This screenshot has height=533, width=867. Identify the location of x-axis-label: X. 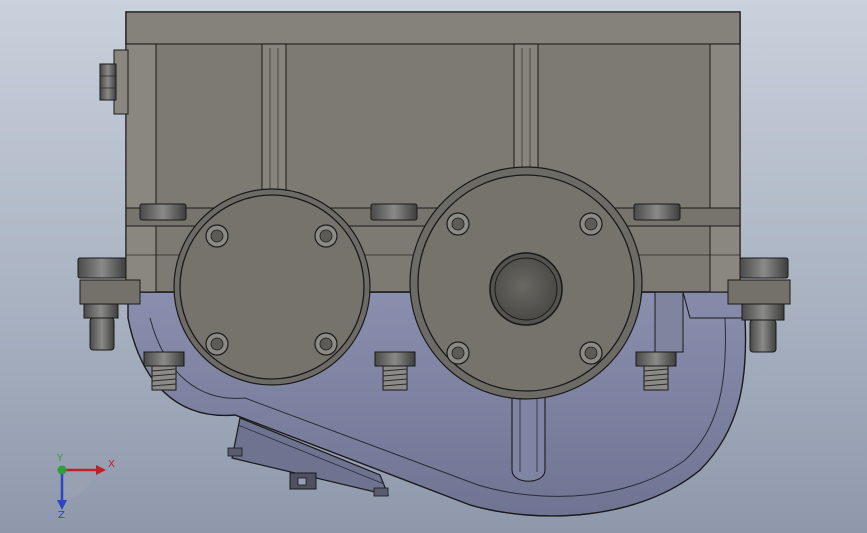
(111, 464).